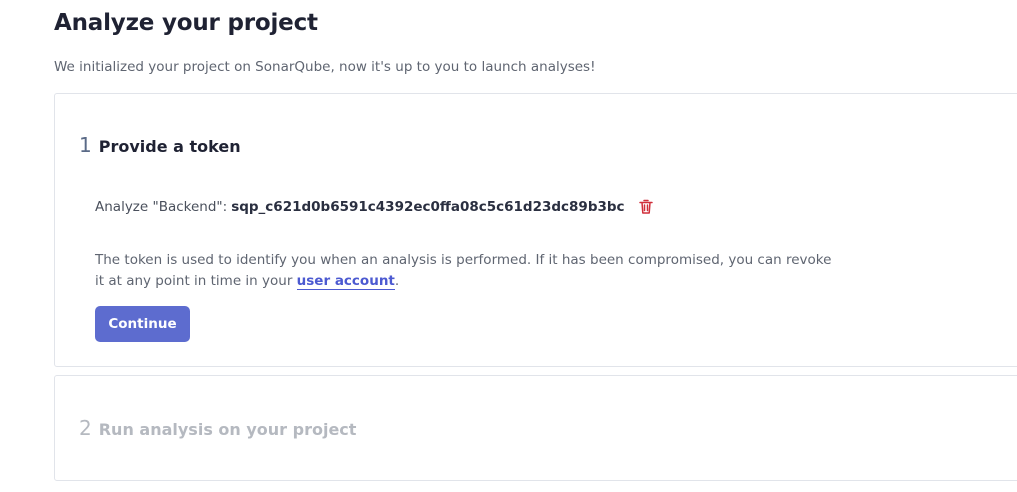 This screenshot has height=492, width=1017. Describe the element at coordinates (169, 146) in the screenshot. I see `step-title: Provide a token` at that location.